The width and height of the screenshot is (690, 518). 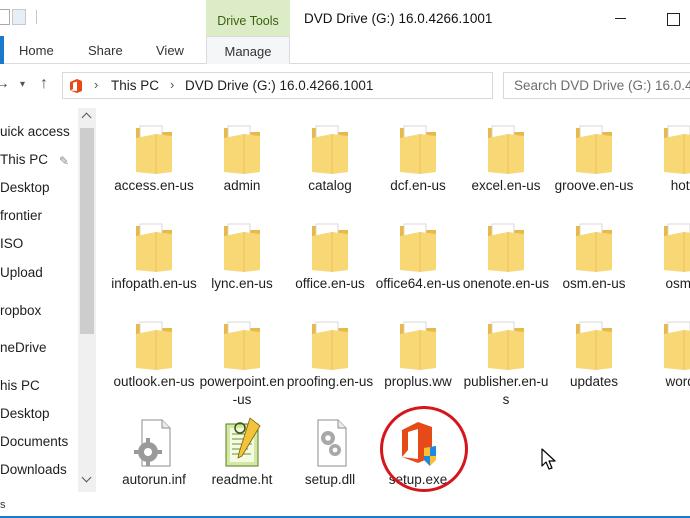 I want to click on file-item-label: lync.en-us, so click(x=242, y=283).